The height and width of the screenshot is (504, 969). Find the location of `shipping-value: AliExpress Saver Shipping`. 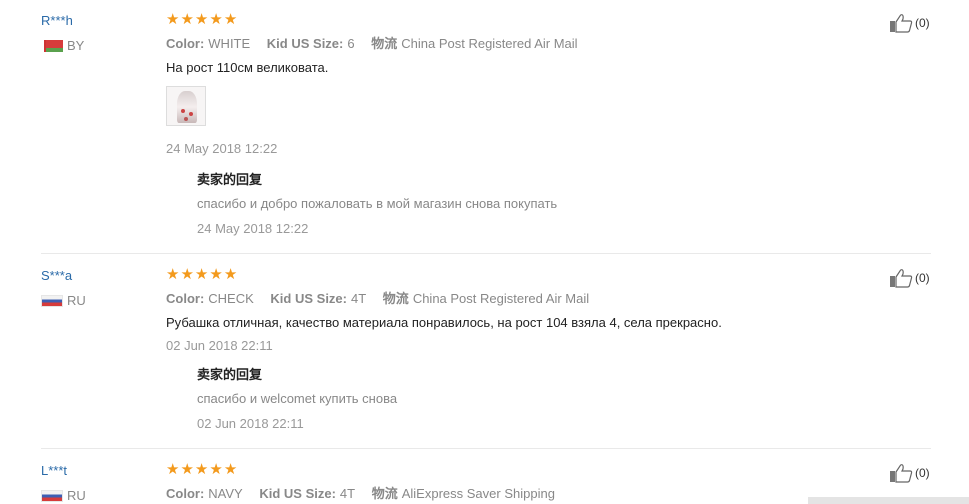

shipping-value: AliExpress Saver Shipping is located at coordinates (478, 493).